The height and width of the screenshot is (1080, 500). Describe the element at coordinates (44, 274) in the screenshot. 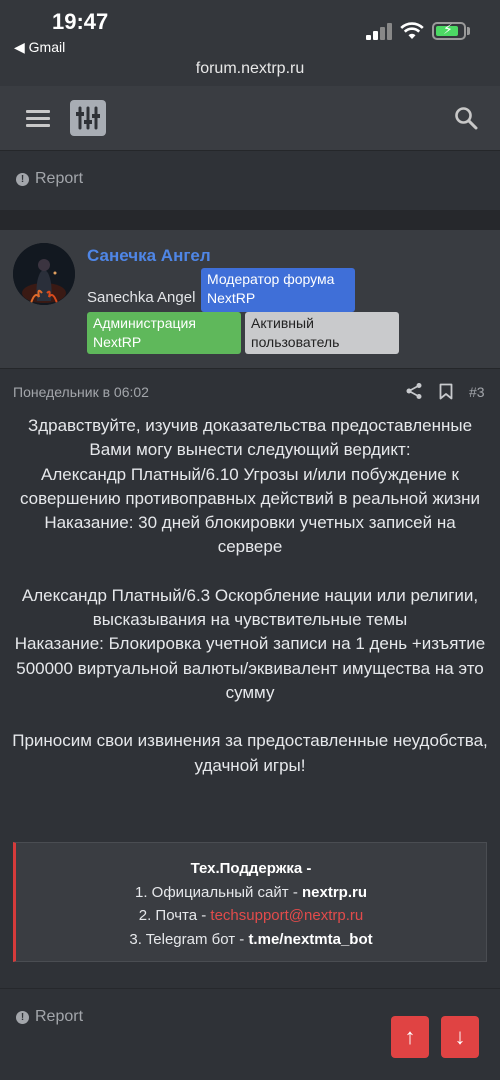

I see `avatar` at that location.